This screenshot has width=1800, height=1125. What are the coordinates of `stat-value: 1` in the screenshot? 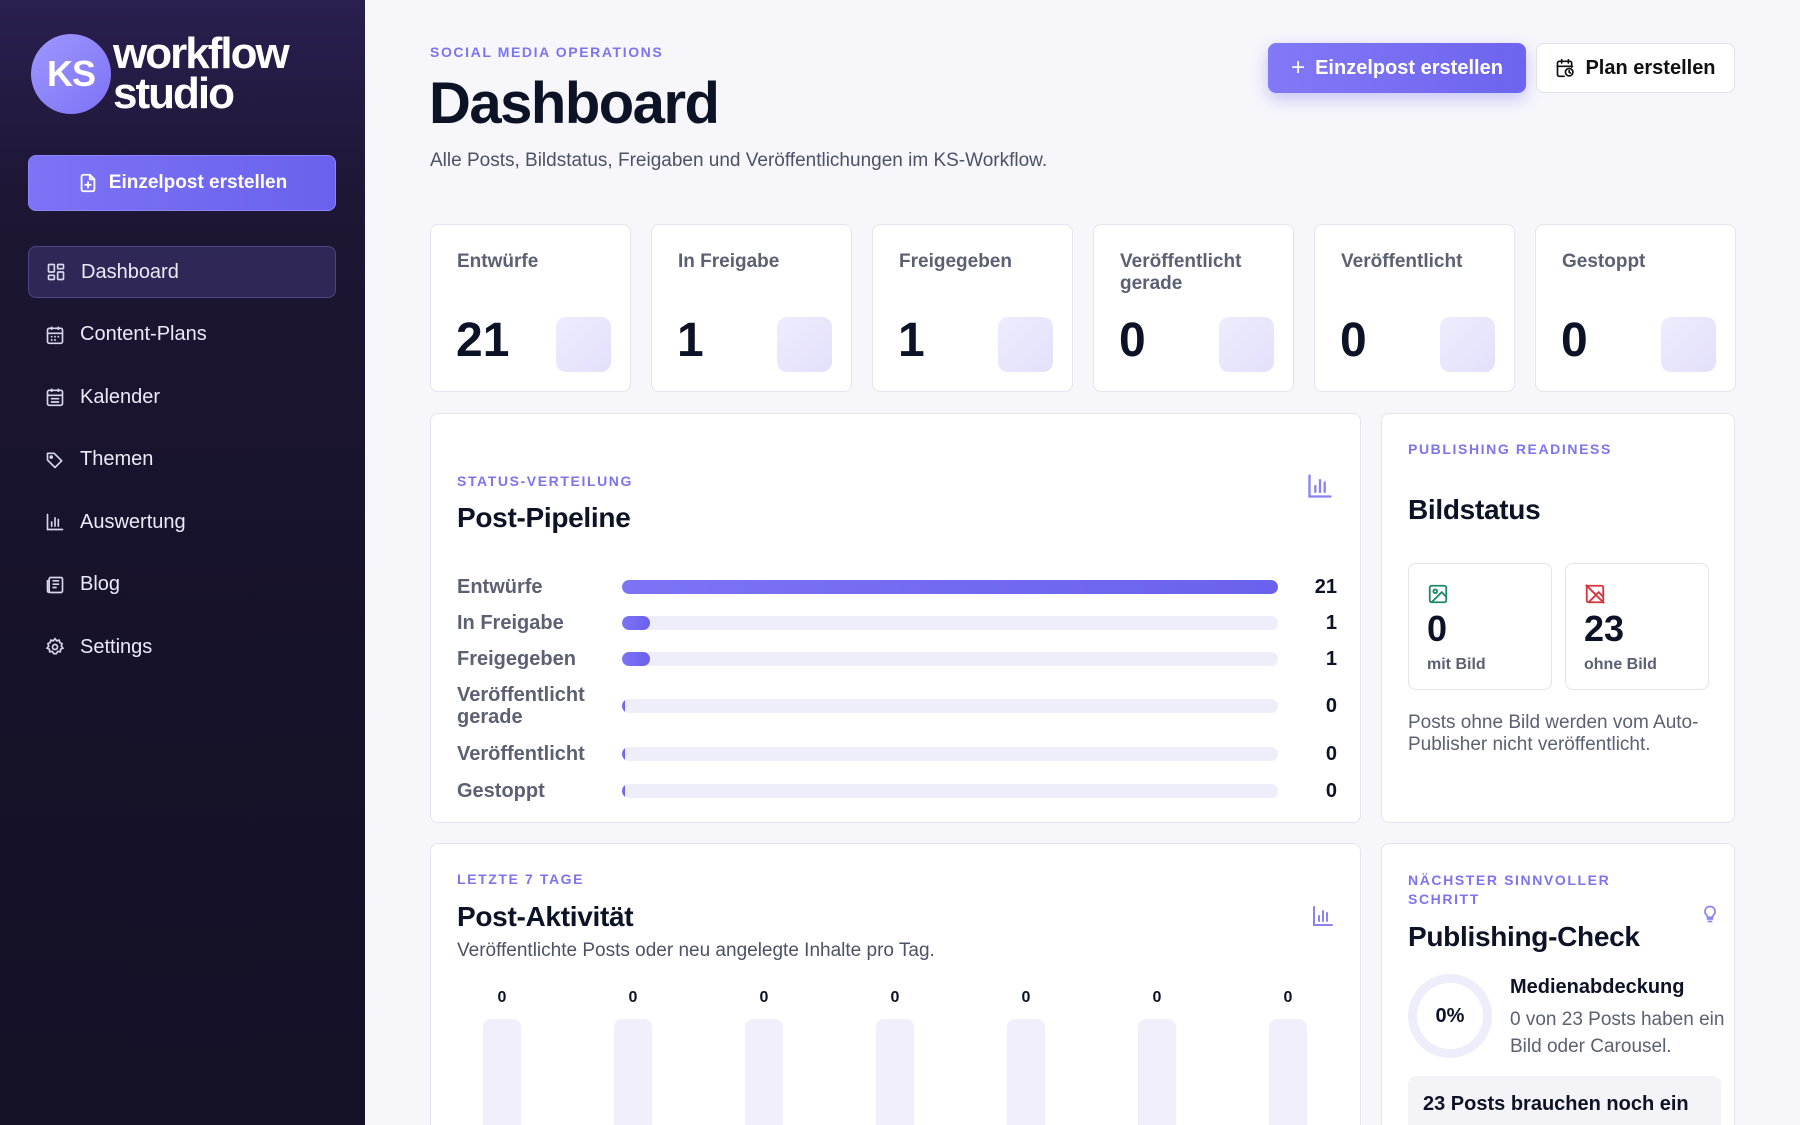 It's located at (690, 340).